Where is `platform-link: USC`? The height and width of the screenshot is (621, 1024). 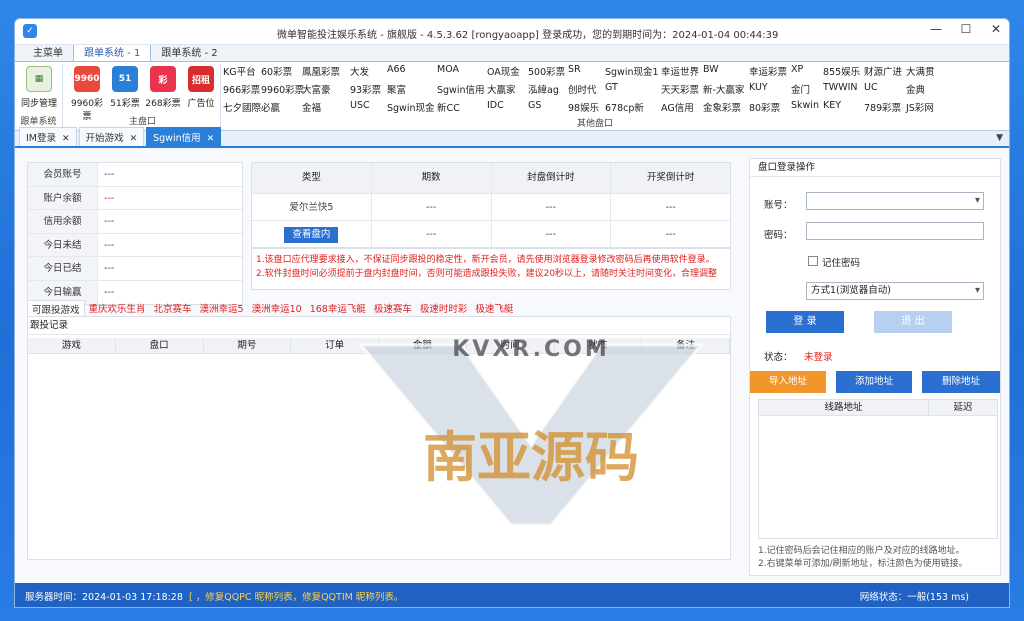 platform-link: USC is located at coordinates (360, 105).